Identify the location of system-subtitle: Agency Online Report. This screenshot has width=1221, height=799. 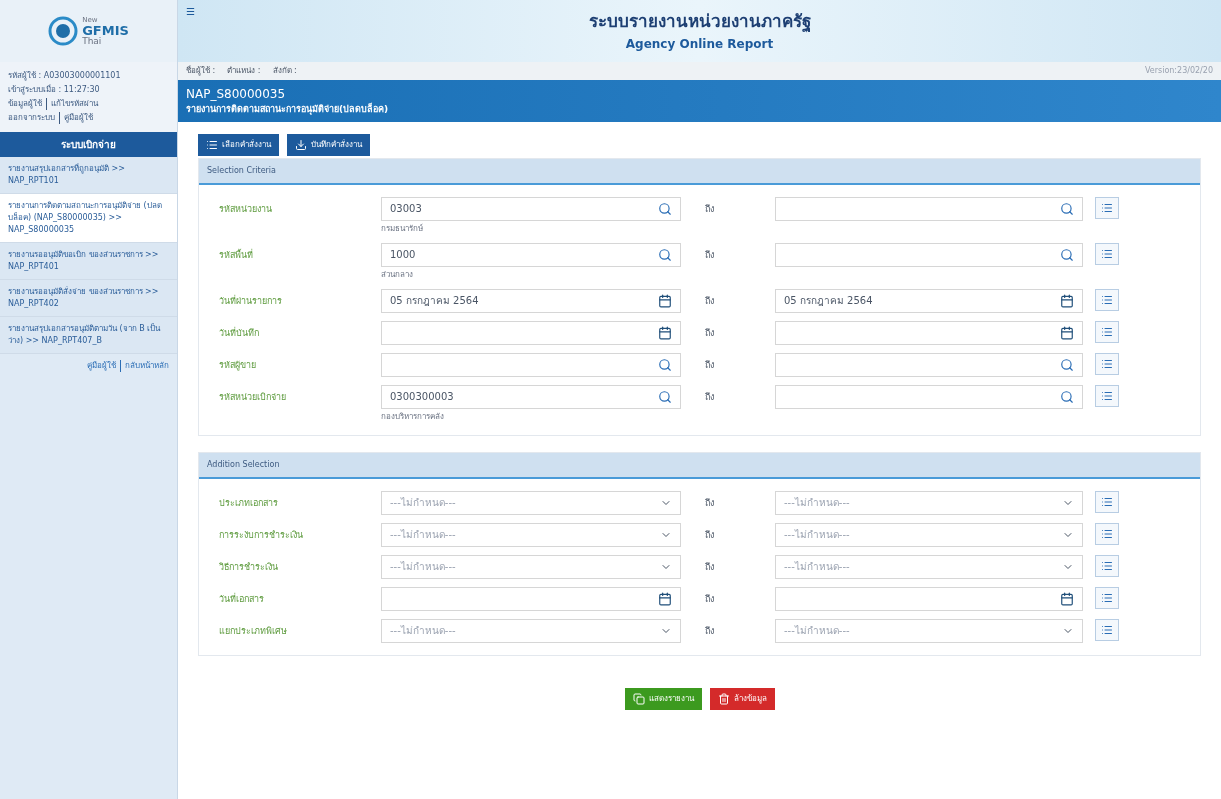
(699, 44).